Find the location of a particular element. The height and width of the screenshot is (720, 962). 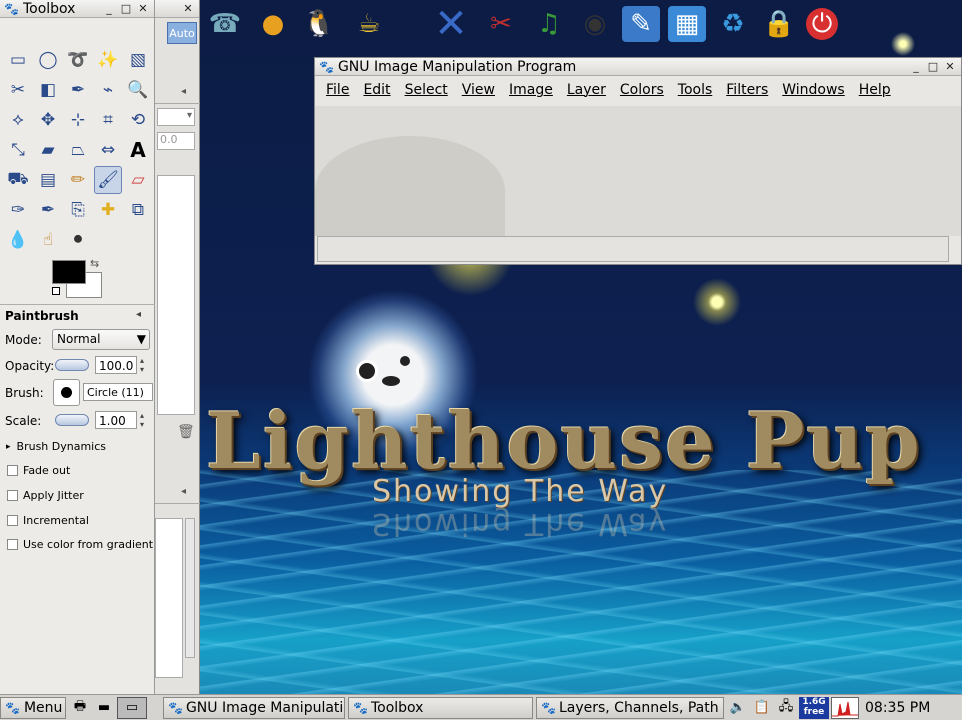

scale-icon: ⤡ is located at coordinates (18, 150).